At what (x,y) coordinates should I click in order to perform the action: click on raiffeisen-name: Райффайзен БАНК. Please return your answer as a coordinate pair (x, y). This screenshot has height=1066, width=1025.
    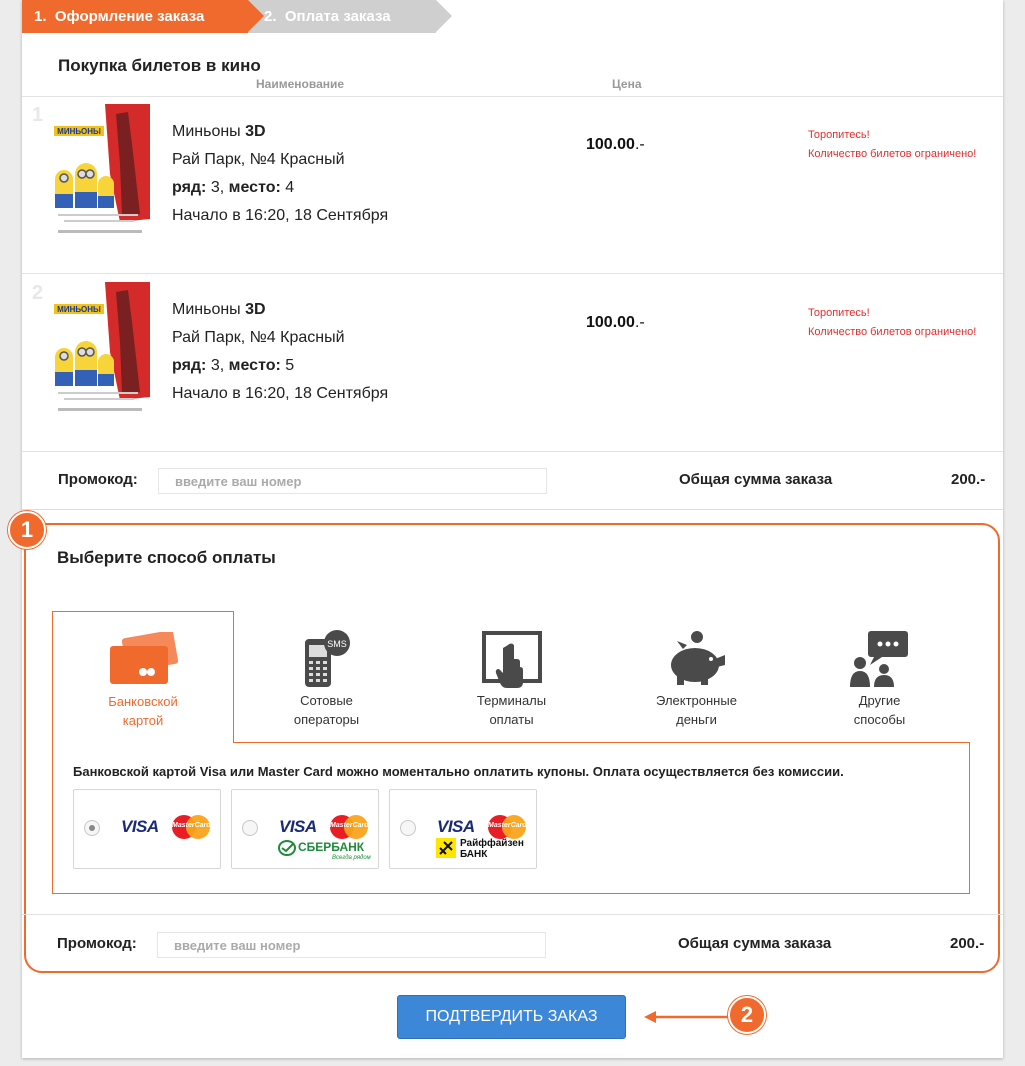
    Looking at the image, I should click on (492, 849).